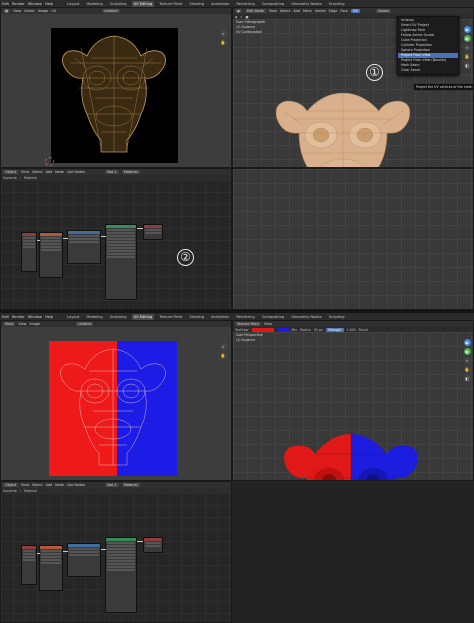  Describe the element at coordinates (351, 330) in the screenshot. I see `strength-field: 1.000` at that location.